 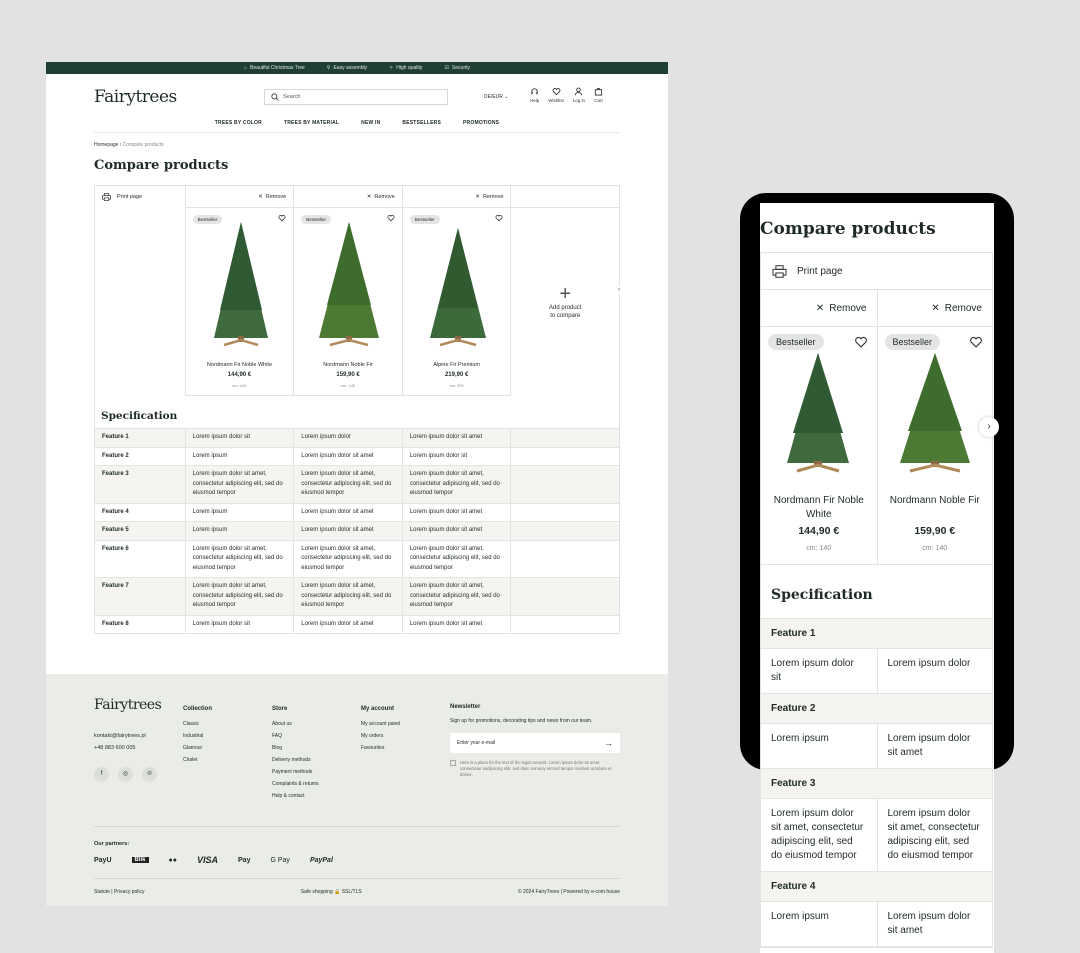 What do you see at coordinates (619, 290) in the screenshot?
I see `next-arrow-button: ›` at bounding box center [619, 290].